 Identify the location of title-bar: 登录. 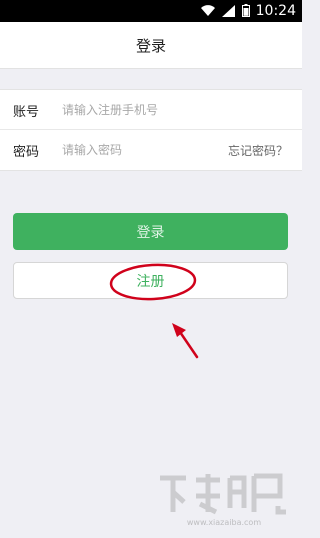
(151, 45).